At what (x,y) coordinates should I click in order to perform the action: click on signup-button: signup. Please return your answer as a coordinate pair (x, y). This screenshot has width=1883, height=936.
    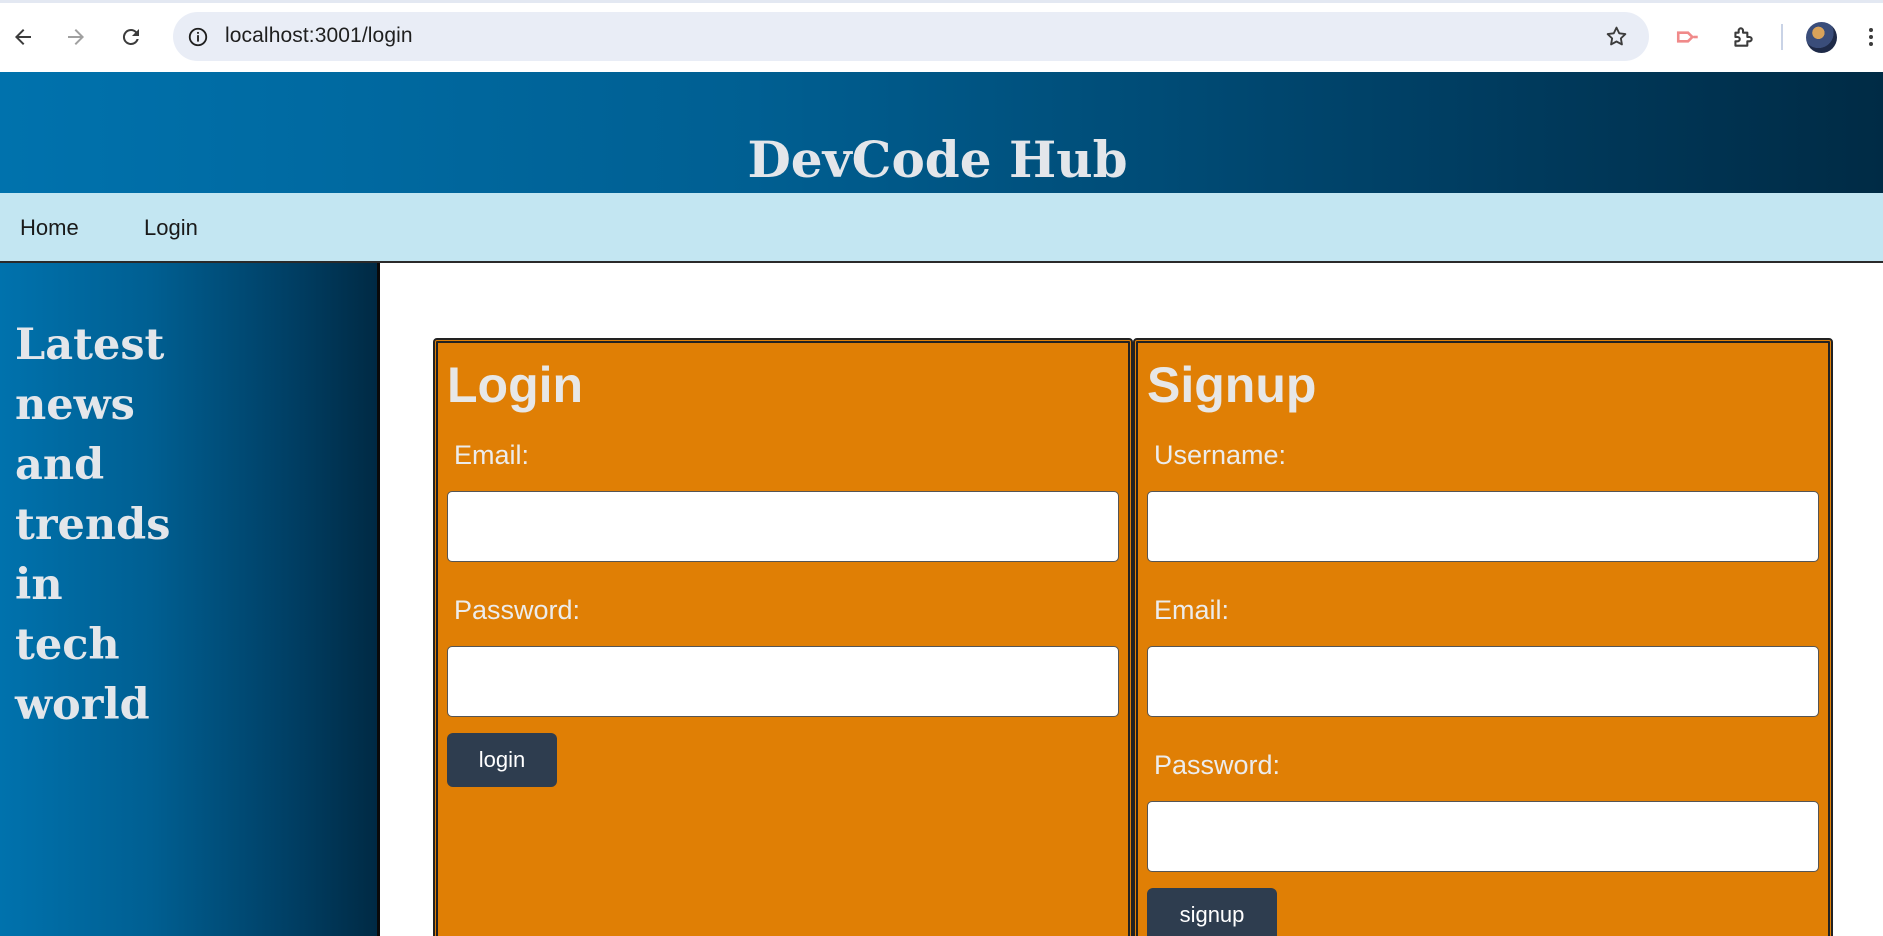
    Looking at the image, I should click on (1212, 912).